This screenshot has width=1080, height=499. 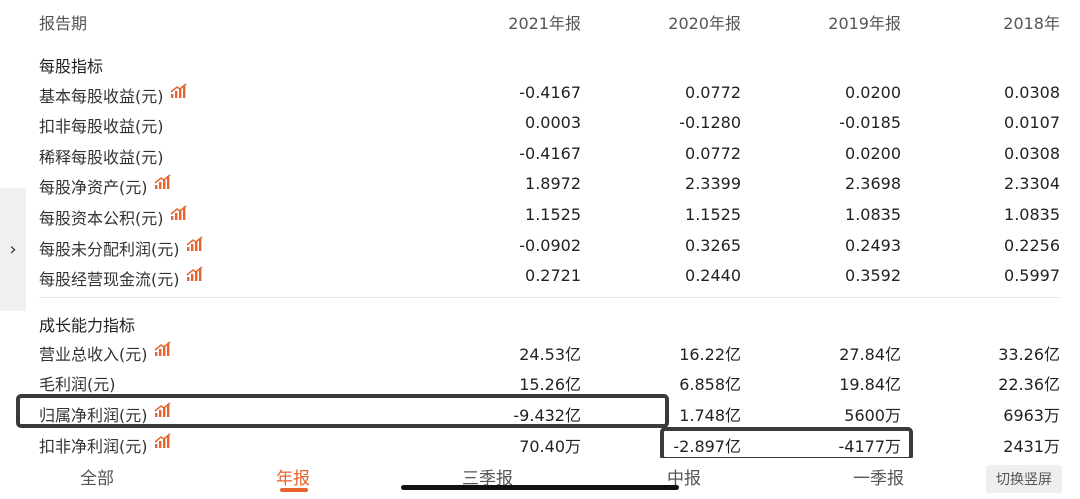 I want to click on value-cell: 0.2256, so click(x=1032, y=245).